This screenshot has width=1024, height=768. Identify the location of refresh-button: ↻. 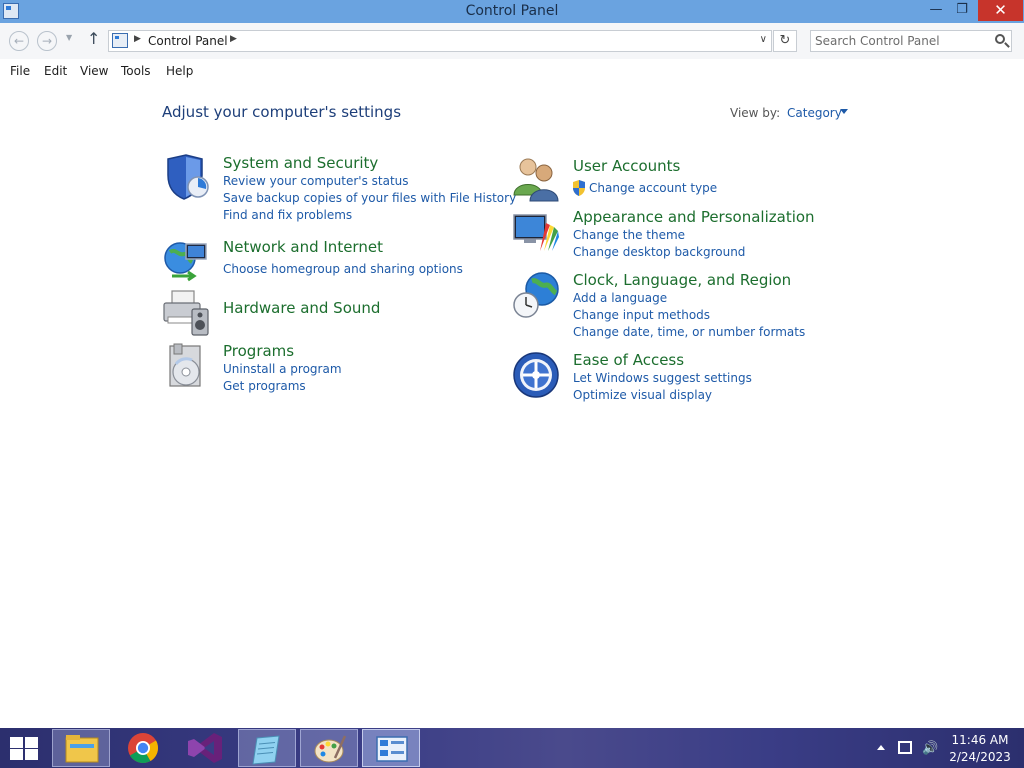
(785, 41).